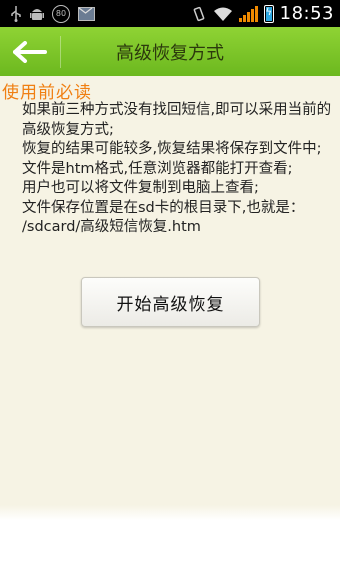 The height and width of the screenshot is (566, 340). I want to click on status-bar: 80 ϟ 18:53, so click(170, 13).